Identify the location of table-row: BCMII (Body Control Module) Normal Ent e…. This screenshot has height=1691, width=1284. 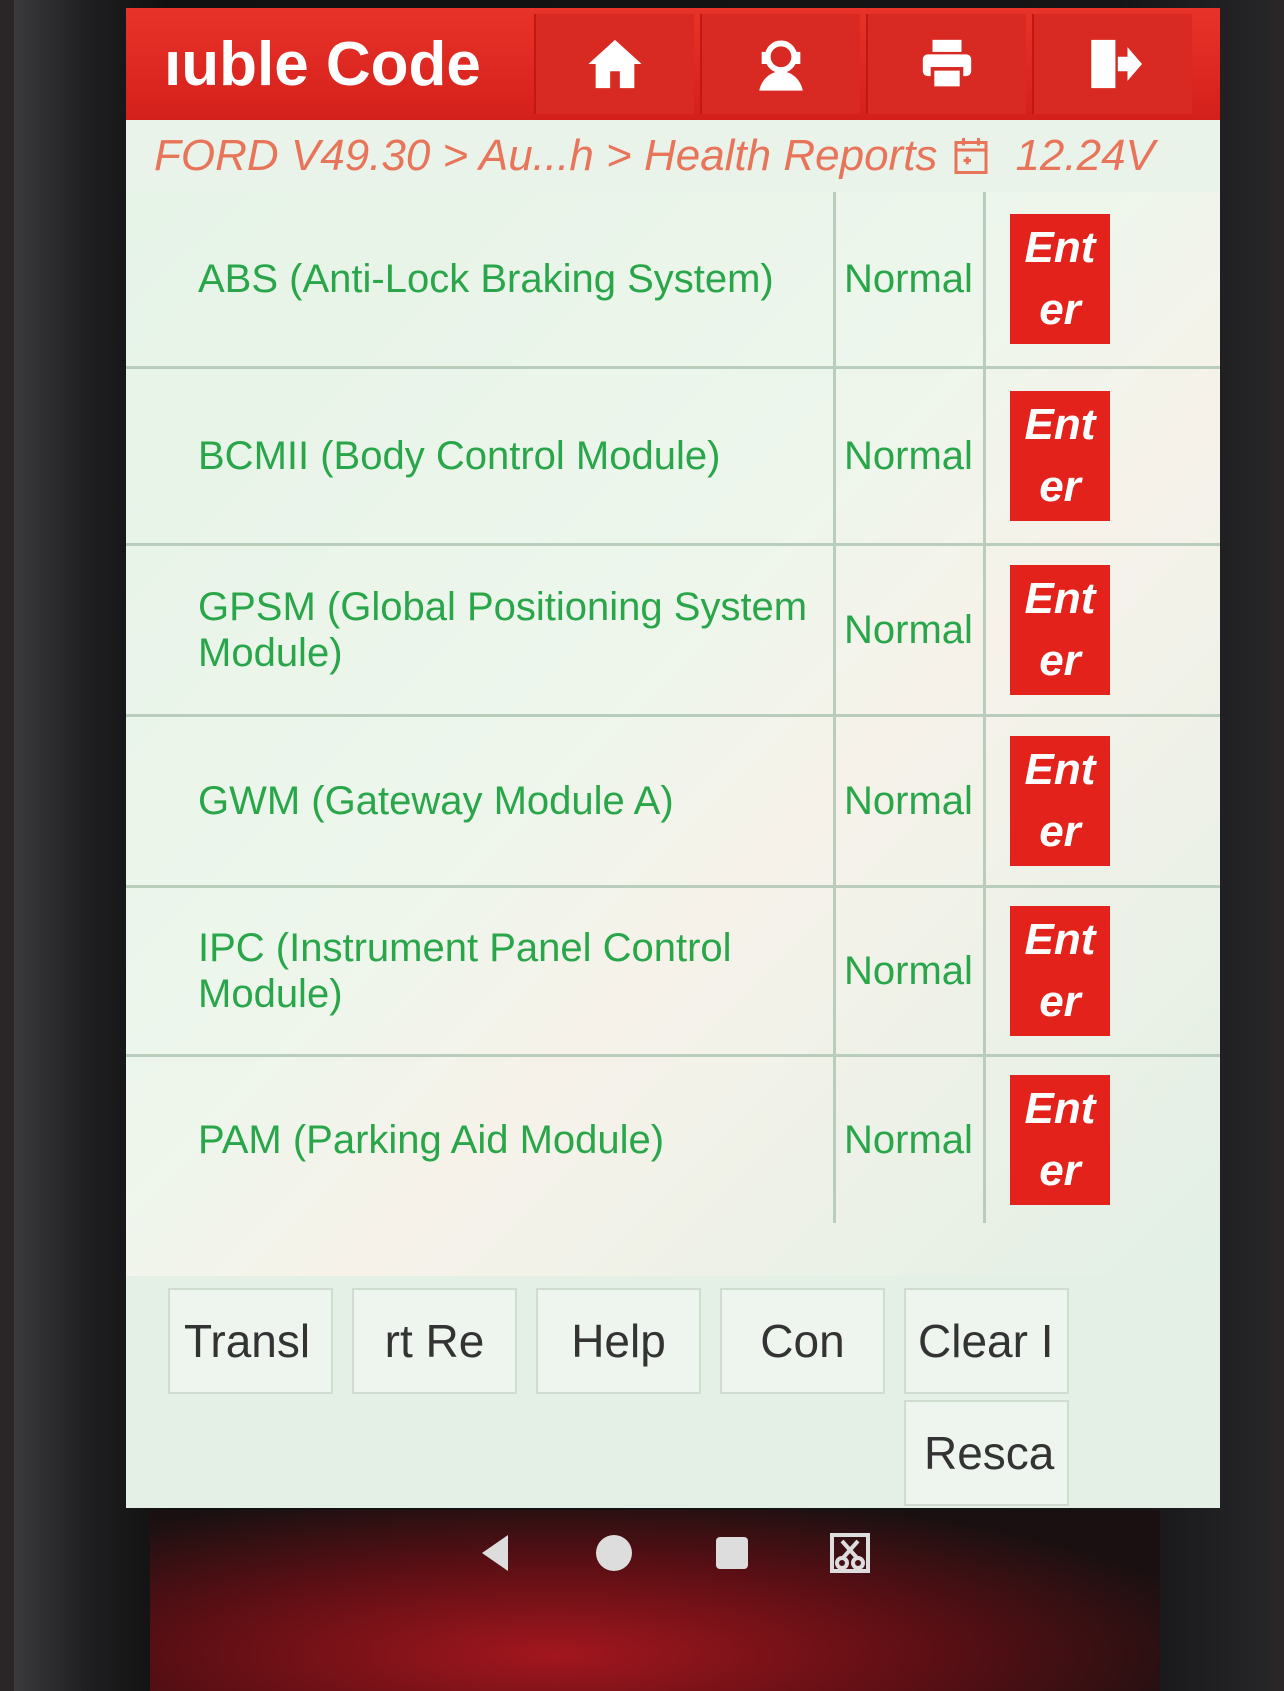
(673, 457).